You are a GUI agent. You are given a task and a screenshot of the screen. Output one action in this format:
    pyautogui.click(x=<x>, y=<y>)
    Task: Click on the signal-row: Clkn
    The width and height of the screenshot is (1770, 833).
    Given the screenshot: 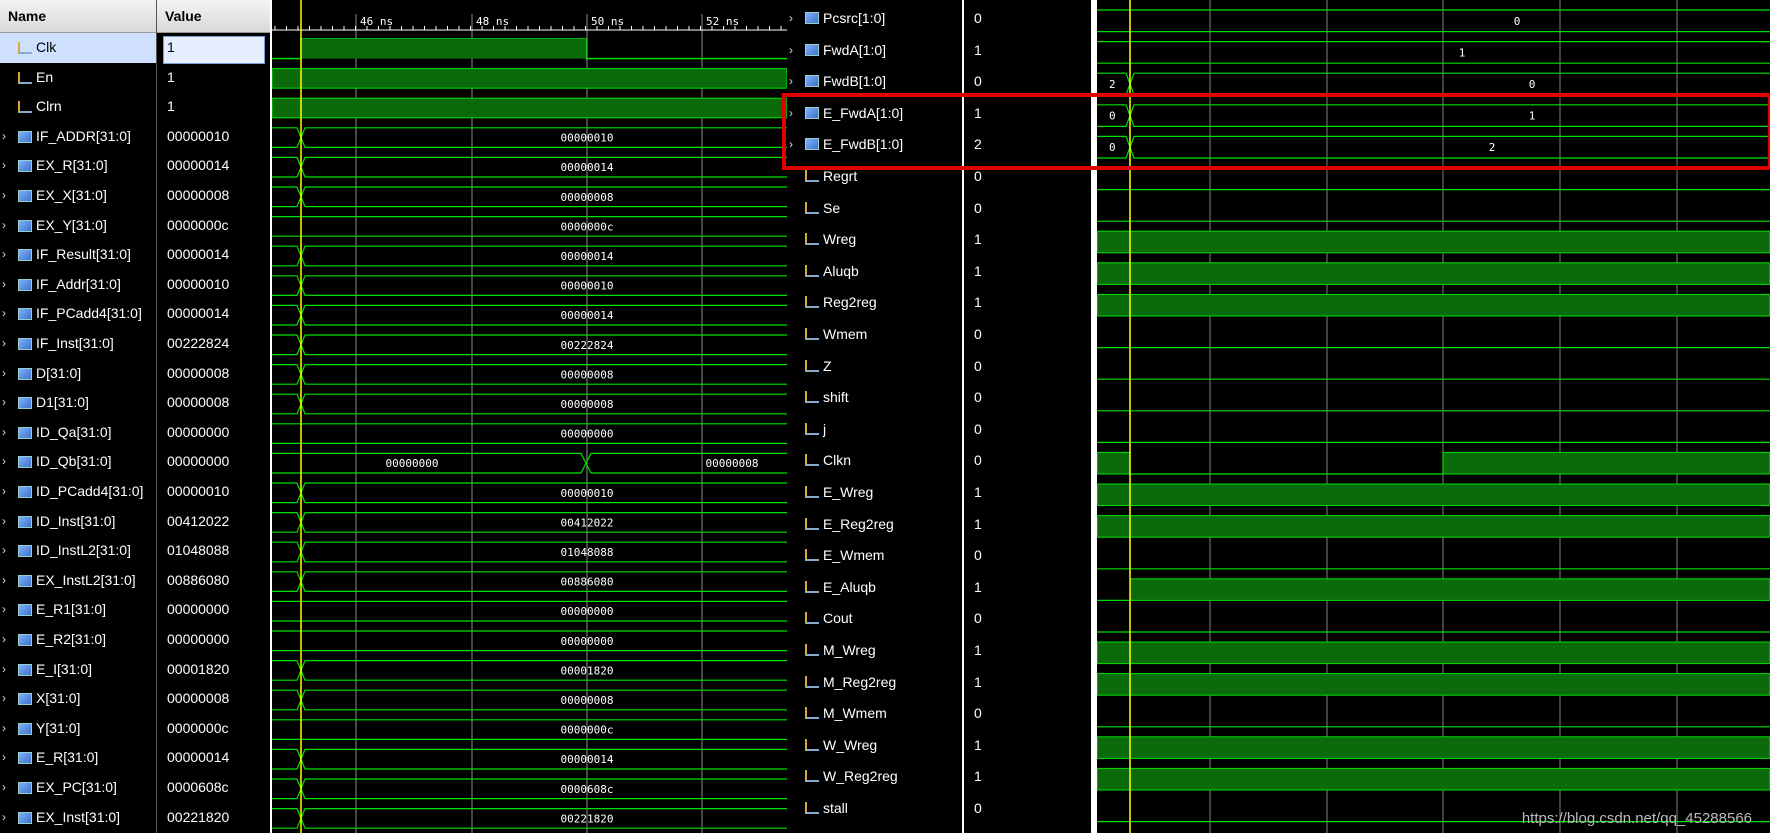 What is the action you would take?
    pyautogui.click(x=874, y=461)
    